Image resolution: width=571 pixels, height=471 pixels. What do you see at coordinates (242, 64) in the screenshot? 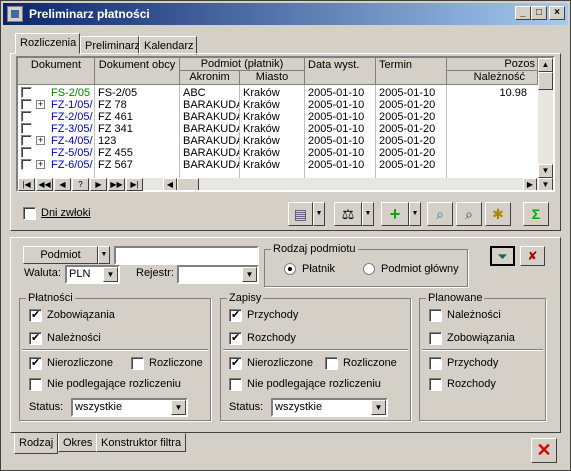
I see `header-podmiot: Podmiot (płatnik)` at bounding box center [242, 64].